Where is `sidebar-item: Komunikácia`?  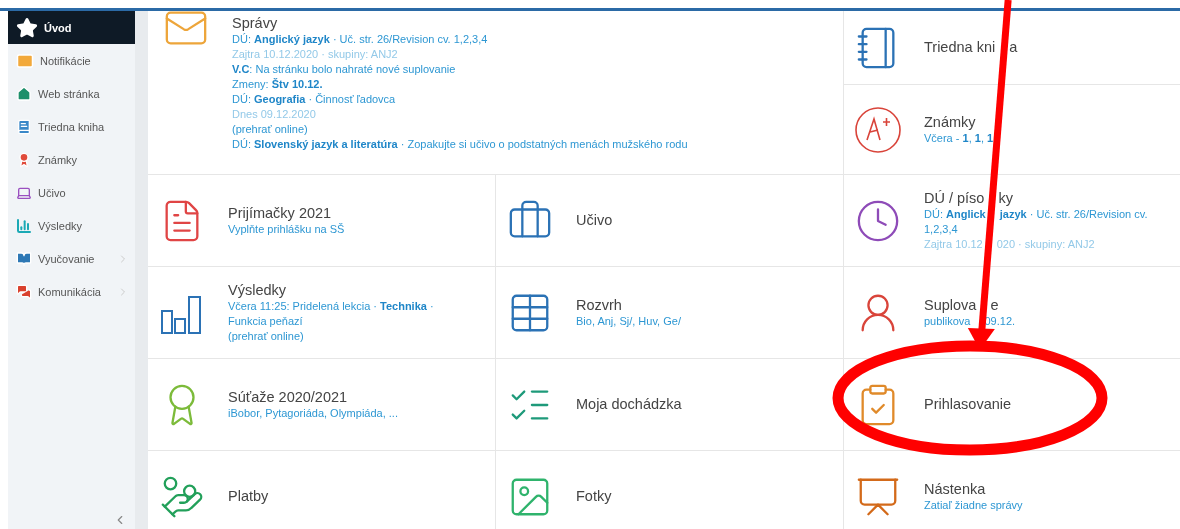
sidebar-item: Komunikácia is located at coordinates (71, 291).